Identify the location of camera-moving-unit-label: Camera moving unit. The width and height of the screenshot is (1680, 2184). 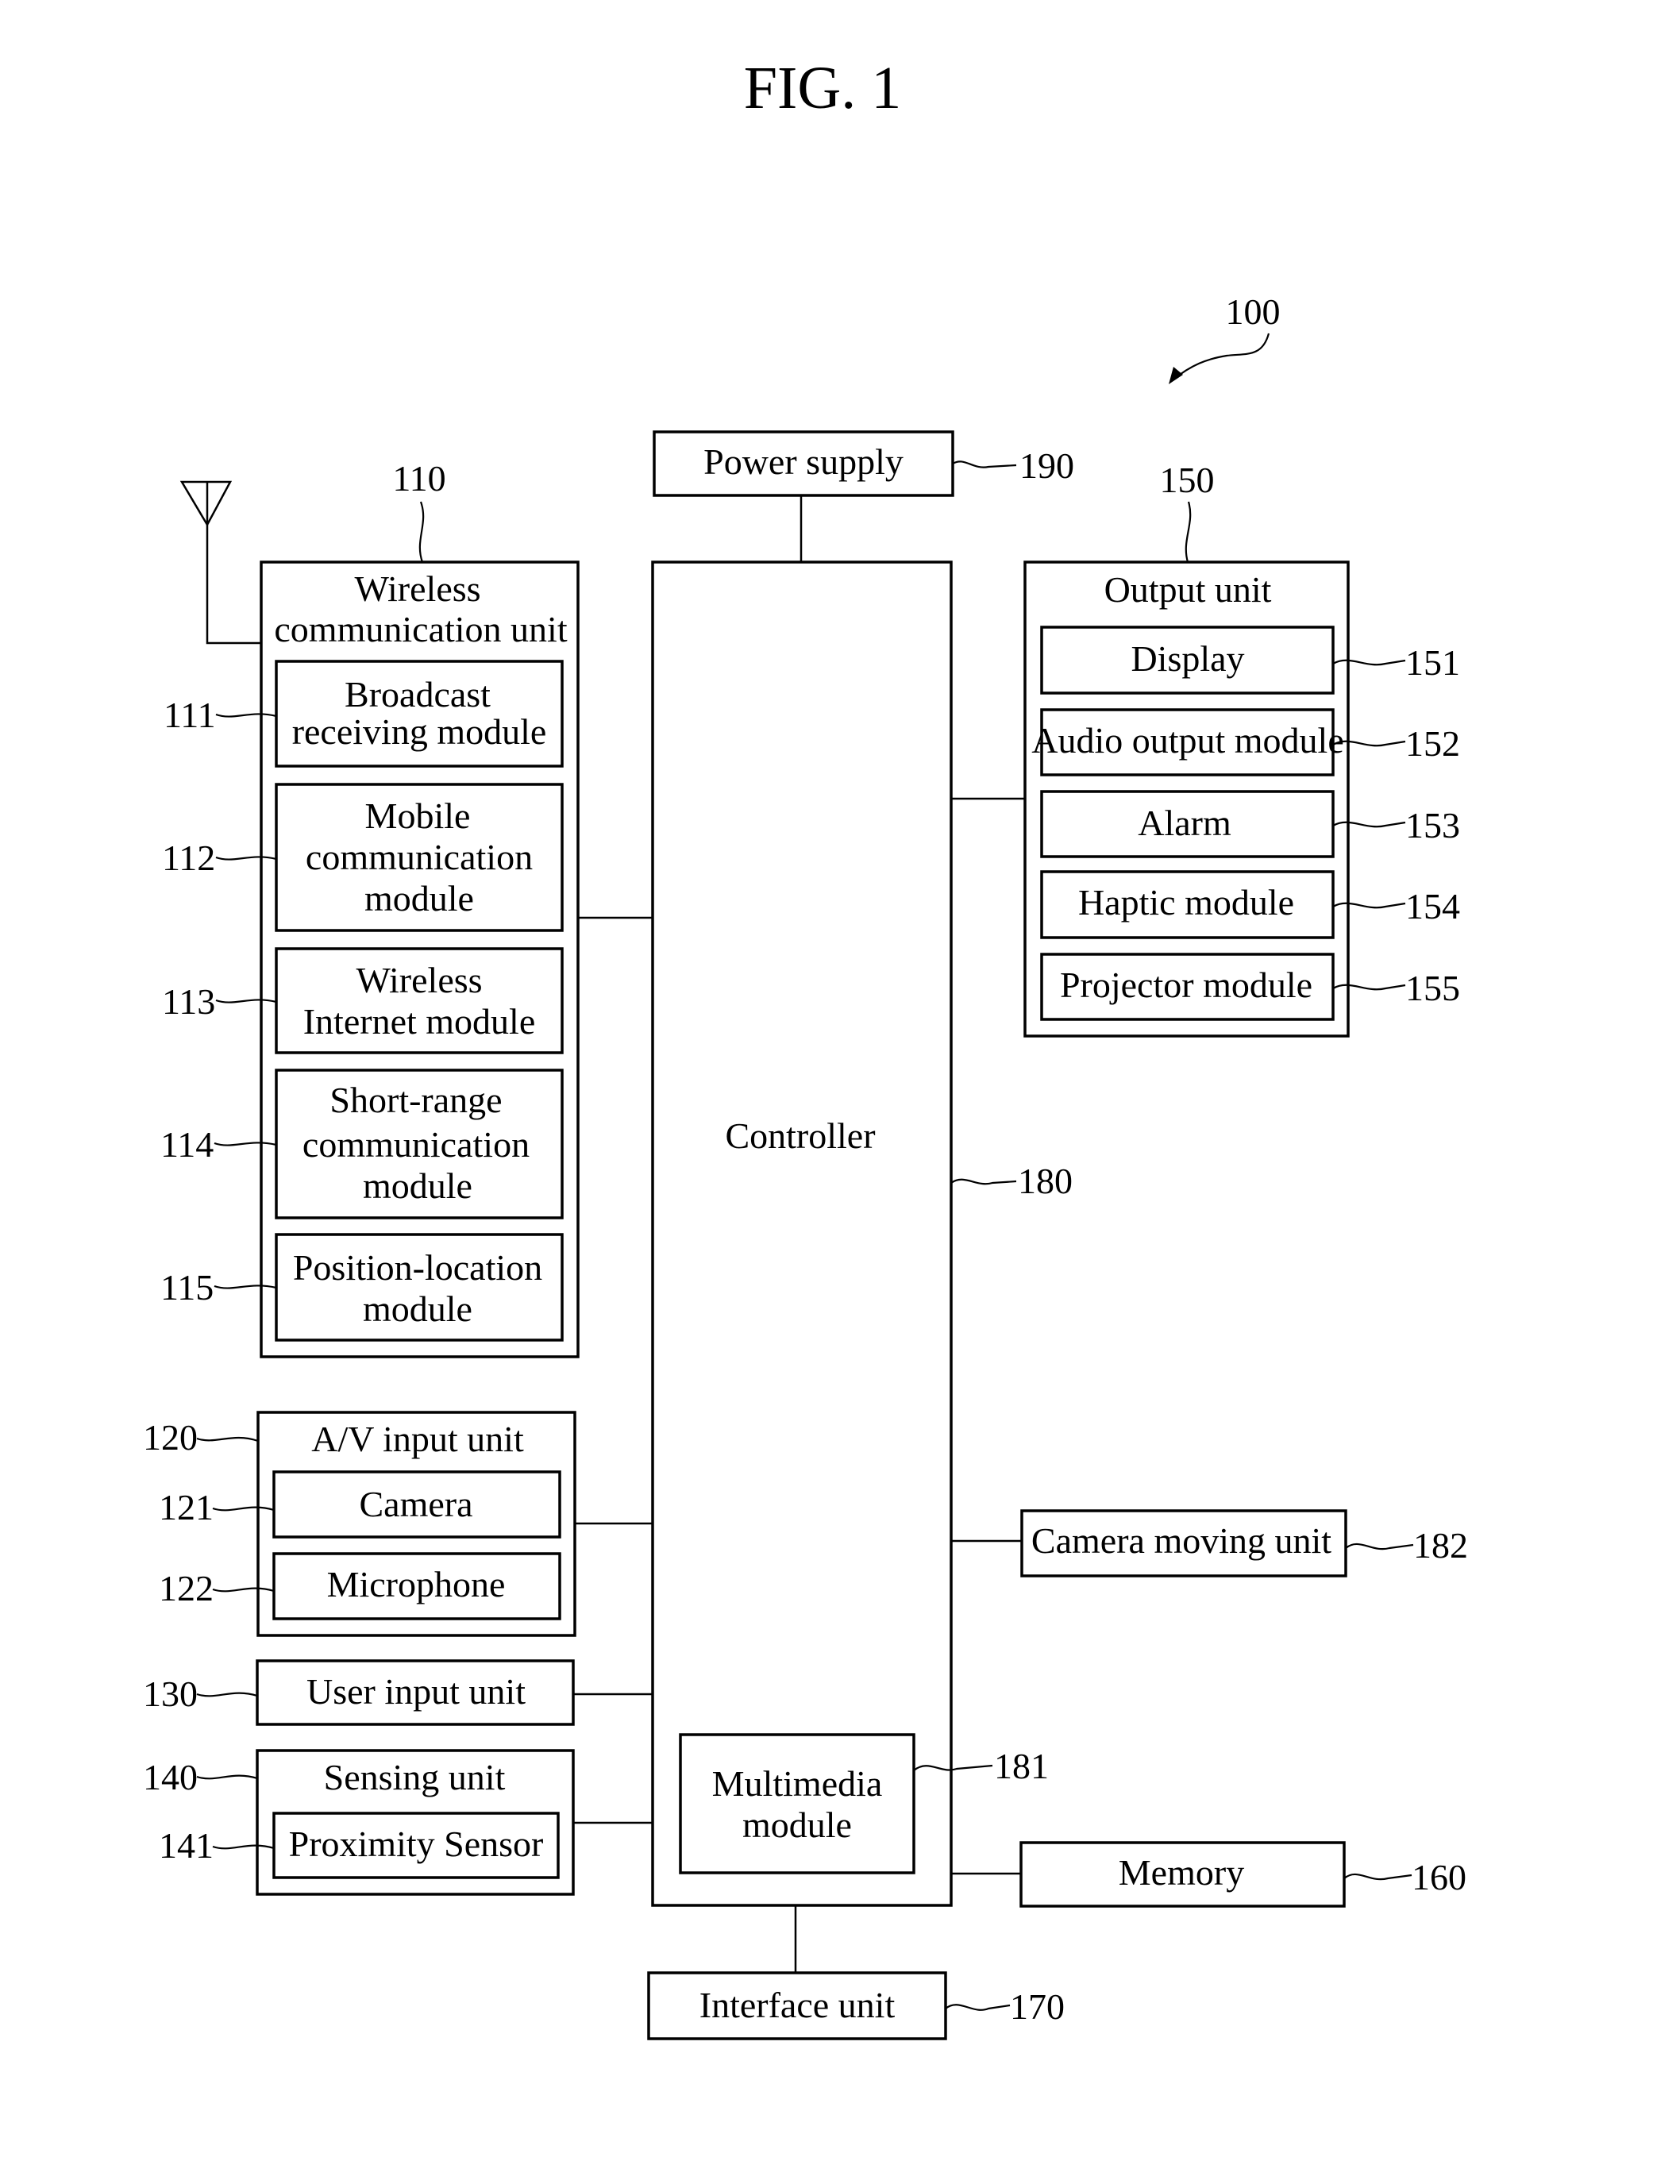
(1181, 1540).